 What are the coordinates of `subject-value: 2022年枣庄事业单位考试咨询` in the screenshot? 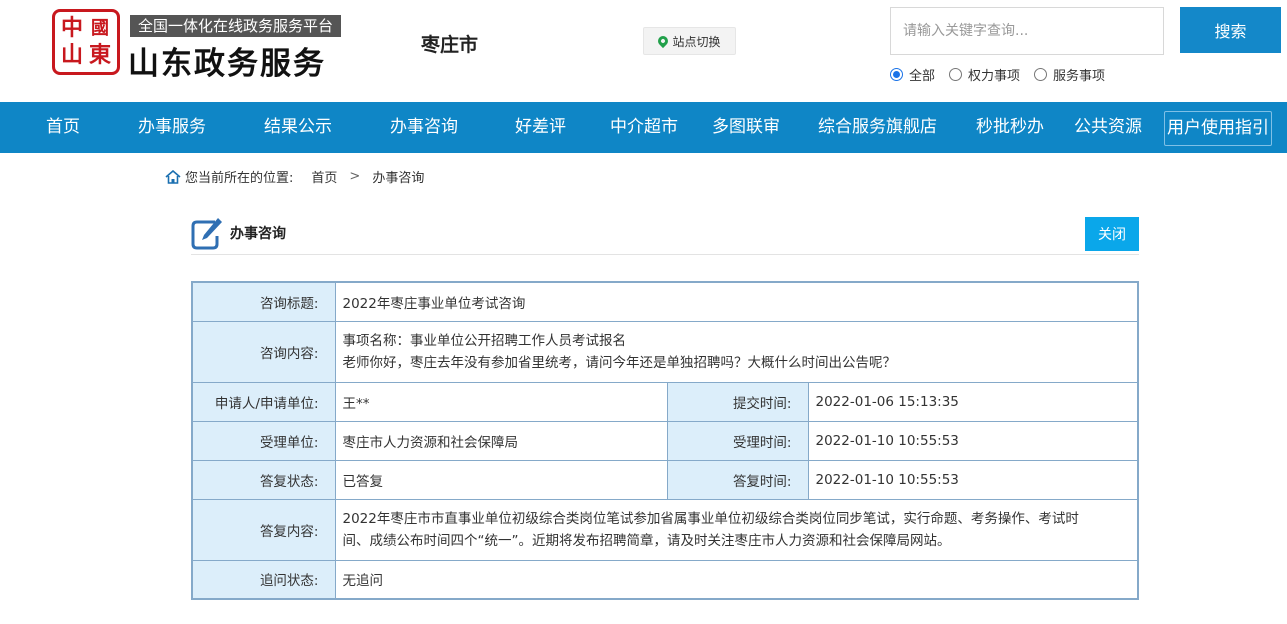 It's located at (736, 301).